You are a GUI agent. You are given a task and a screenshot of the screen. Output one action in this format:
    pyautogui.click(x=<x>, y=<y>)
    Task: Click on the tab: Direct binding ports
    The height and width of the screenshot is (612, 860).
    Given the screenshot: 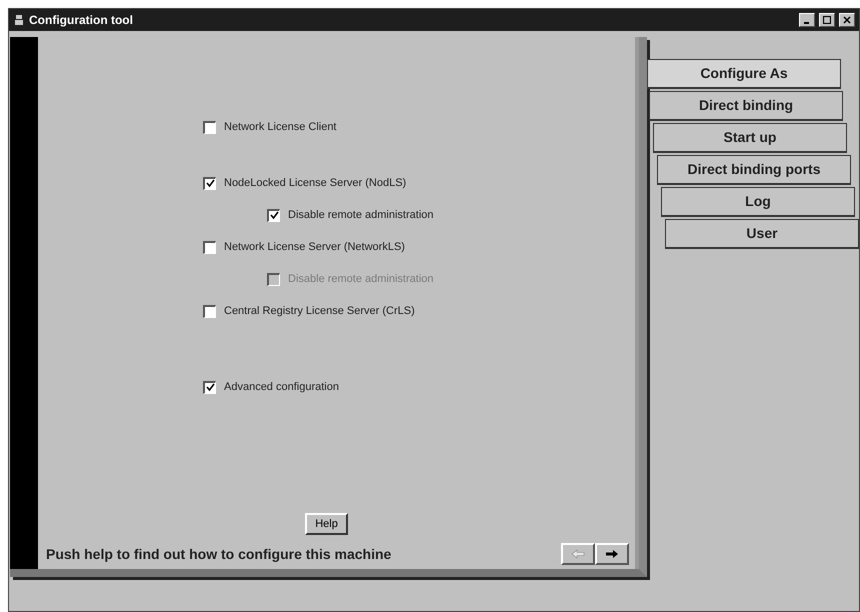 What is the action you would take?
    pyautogui.click(x=754, y=170)
    